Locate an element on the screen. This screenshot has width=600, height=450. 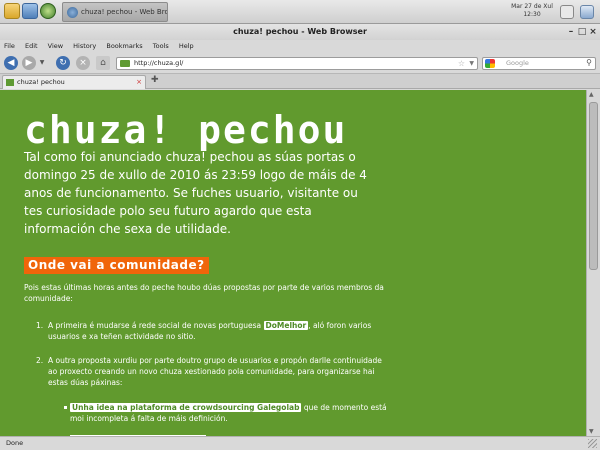
window-titlebar: chuza! pechou - Web Browser – □ × is located at coordinates (300, 32).